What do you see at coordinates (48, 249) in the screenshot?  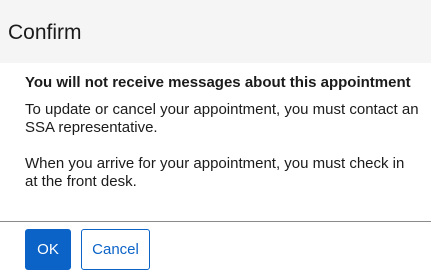 I see `ok-button: OK` at bounding box center [48, 249].